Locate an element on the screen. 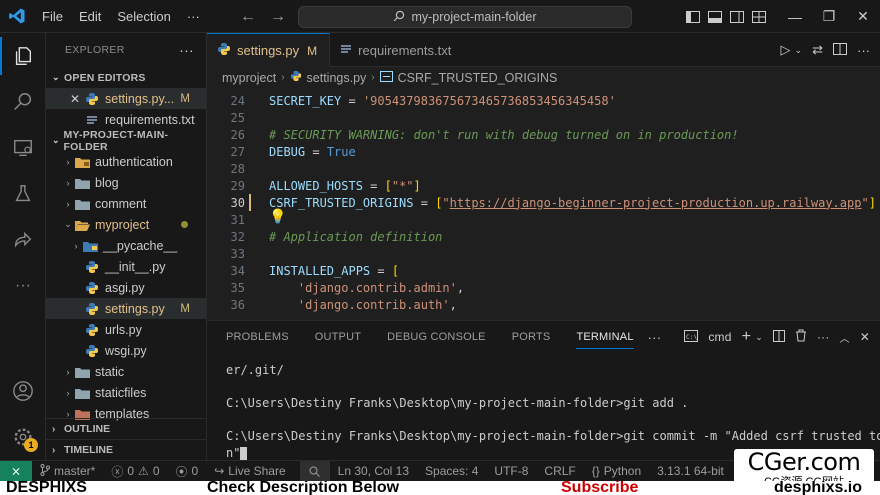  menu-more: ··· is located at coordinates (193, 16).